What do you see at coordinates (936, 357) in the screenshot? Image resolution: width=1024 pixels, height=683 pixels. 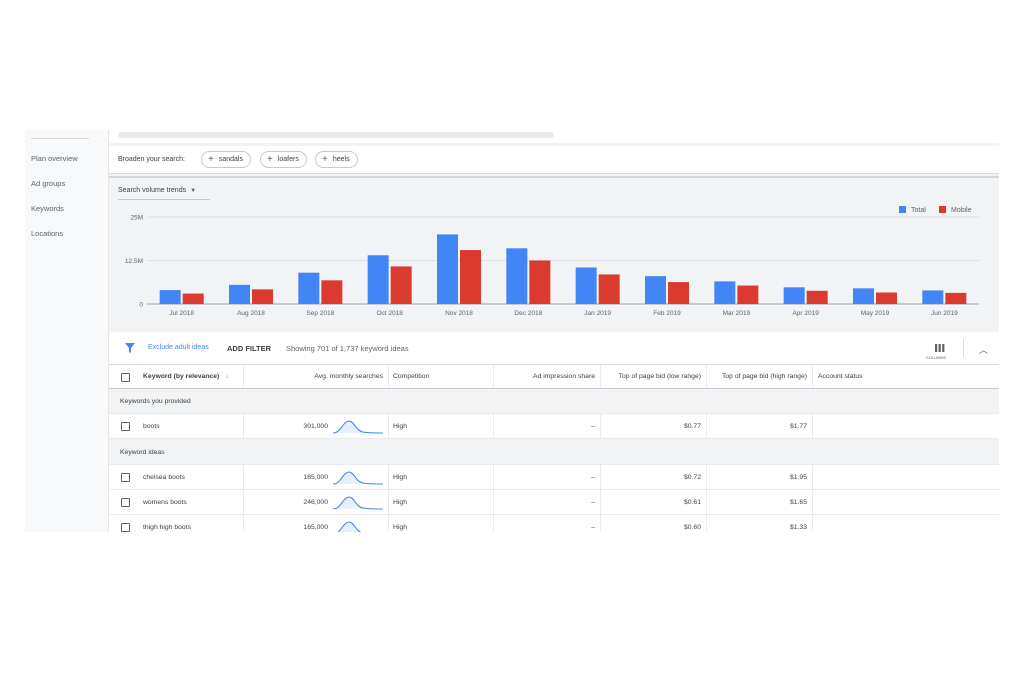 I see `columns-label: COLUMNS` at bounding box center [936, 357].